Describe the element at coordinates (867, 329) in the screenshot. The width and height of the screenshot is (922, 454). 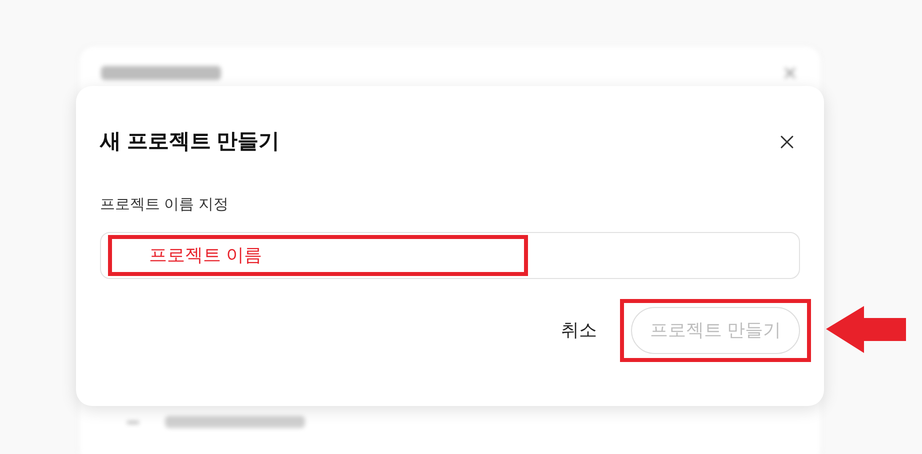
I see `arrow-icon` at that location.